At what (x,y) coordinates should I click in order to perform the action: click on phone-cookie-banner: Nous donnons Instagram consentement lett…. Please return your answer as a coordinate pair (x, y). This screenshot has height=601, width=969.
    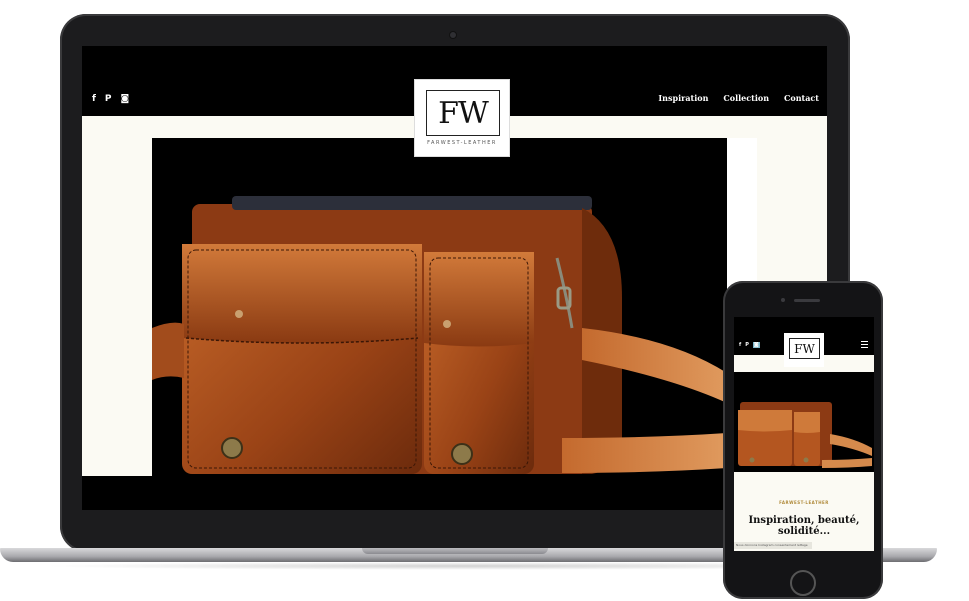
    Looking at the image, I should click on (773, 545).